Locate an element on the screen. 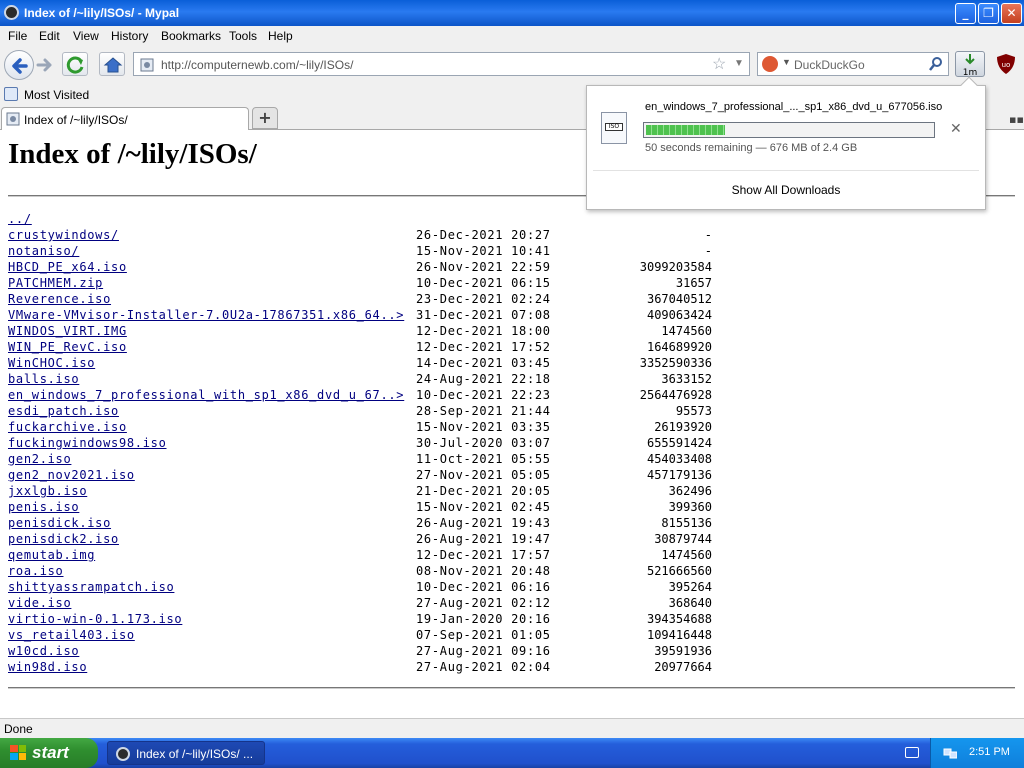 The image size is (1024, 768). start-button: start is located at coordinates (49, 753).